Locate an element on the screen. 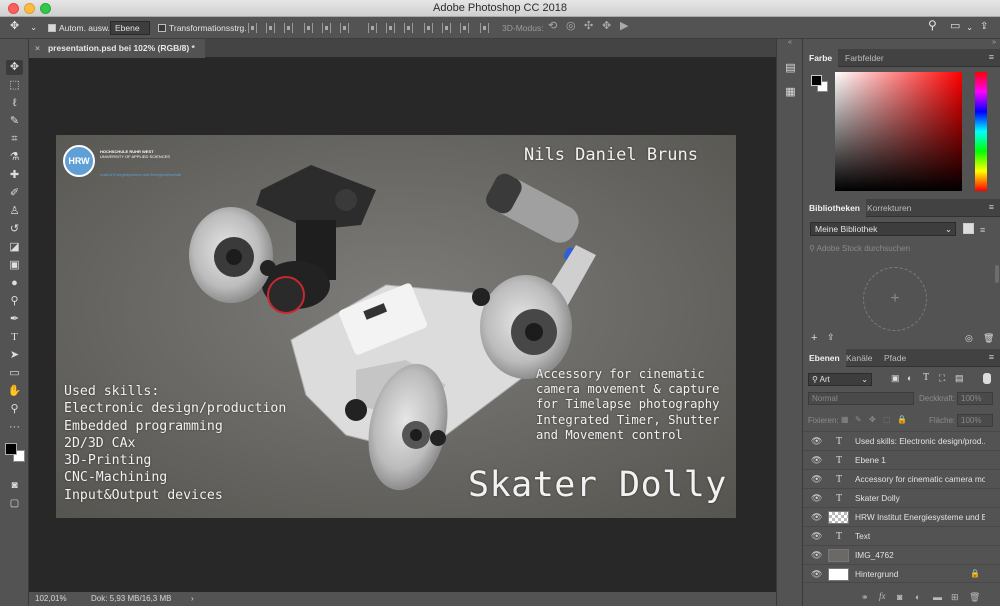 This screenshot has height=606, width=1000. search-icon: ⚲ is located at coordinates (932, 25).